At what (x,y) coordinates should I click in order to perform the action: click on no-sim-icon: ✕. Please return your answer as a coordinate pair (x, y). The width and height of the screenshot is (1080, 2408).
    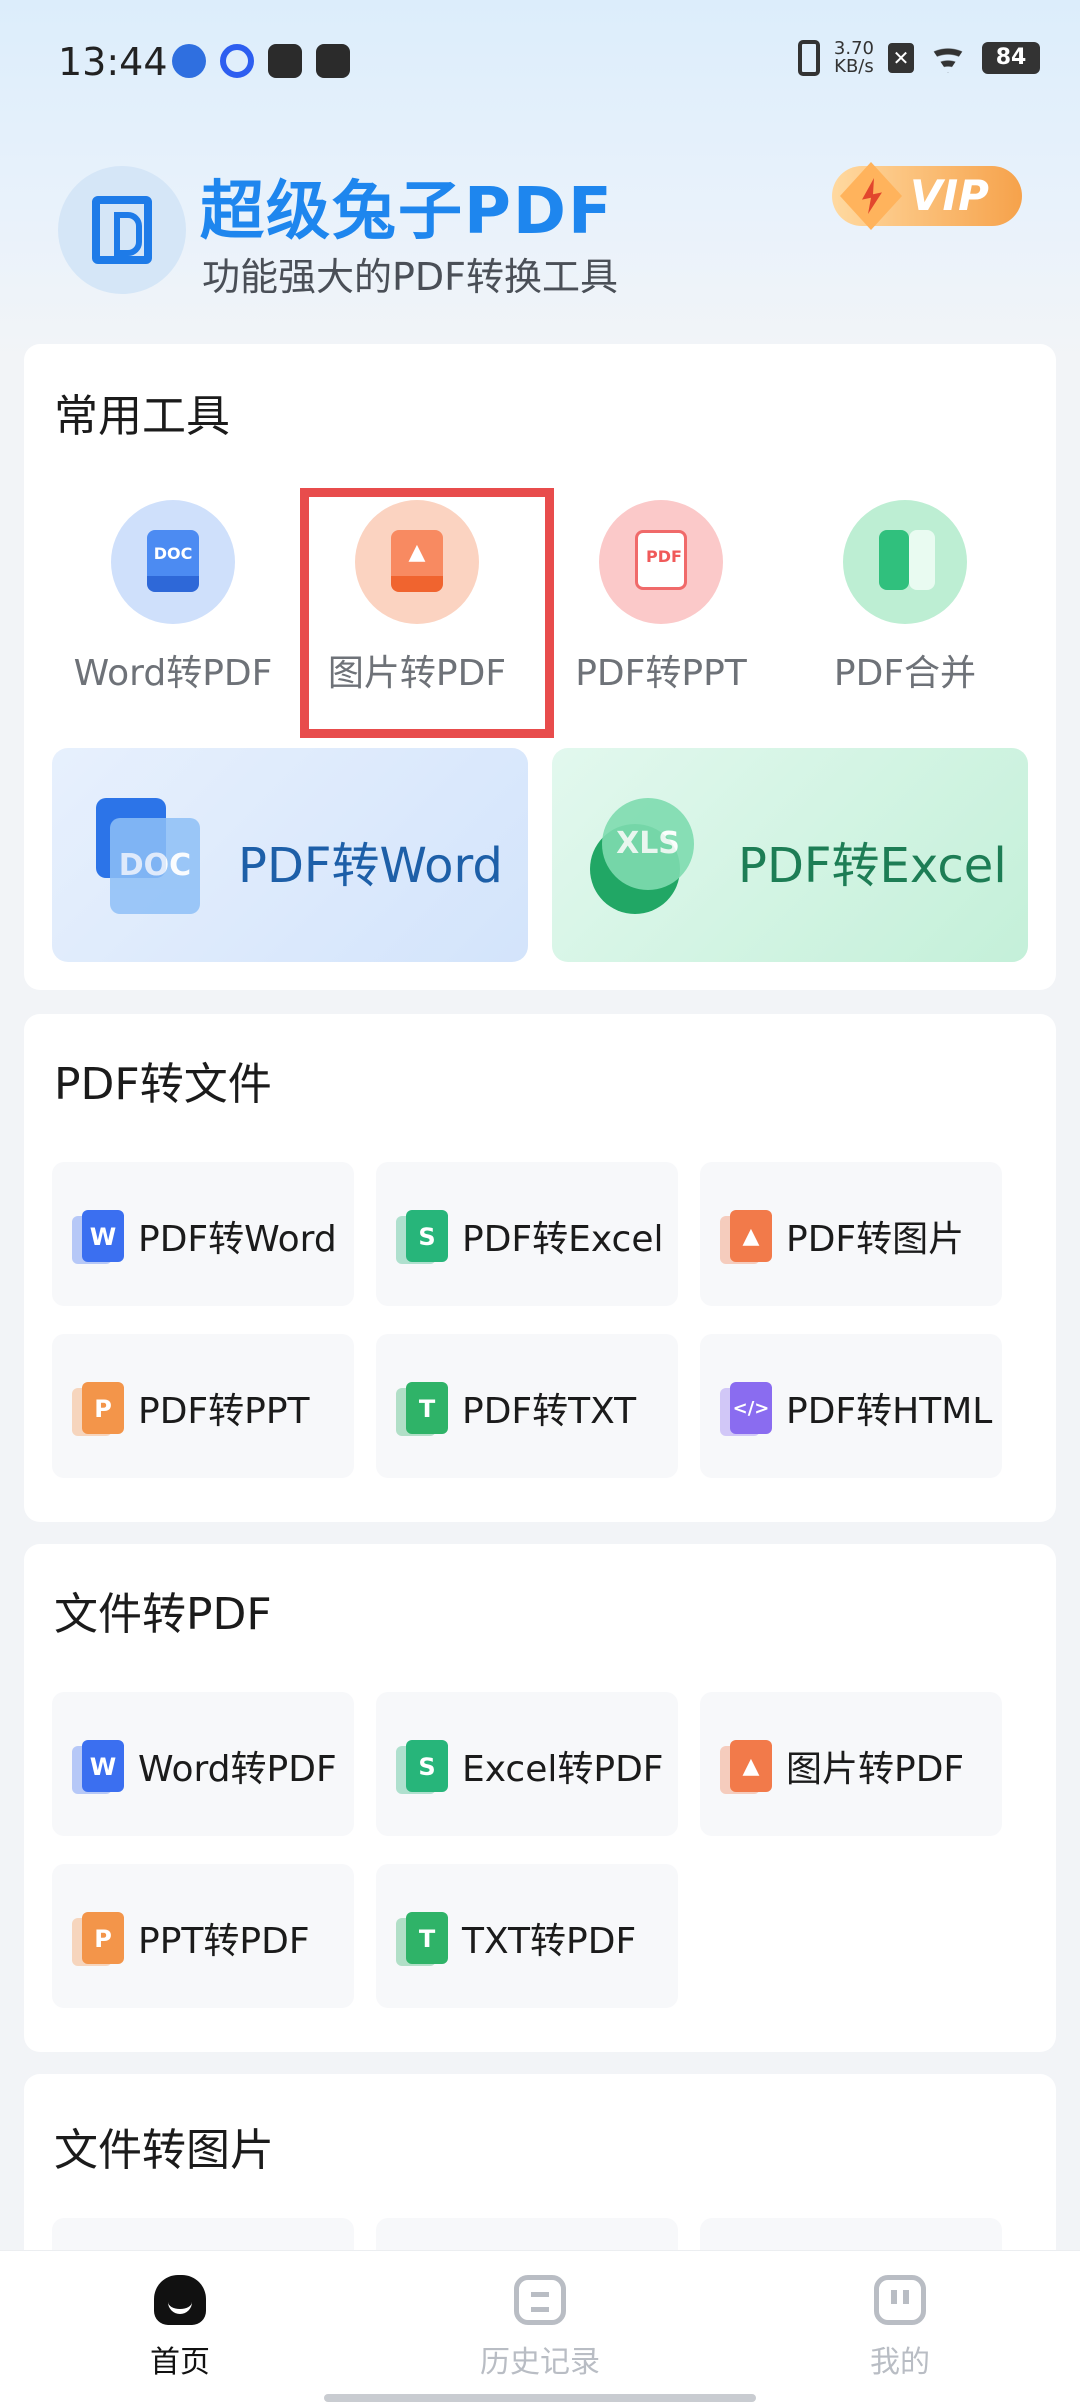
    Looking at the image, I should click on (901, 58).